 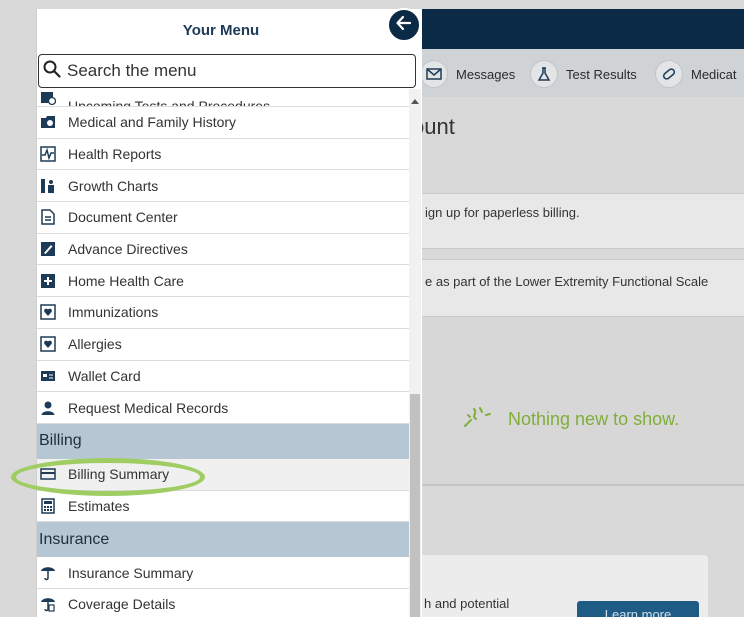 What do you see at coordinates (223, 313) in the screenshot?
I see `menu-item-immunizations: Immunizations` at bounding box center [223, 313].